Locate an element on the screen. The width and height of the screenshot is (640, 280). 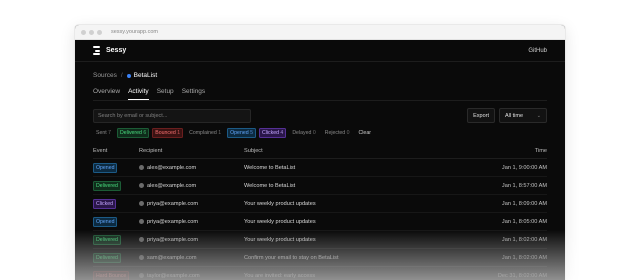
window-minimize-dot is located at coordinates (91, 32).